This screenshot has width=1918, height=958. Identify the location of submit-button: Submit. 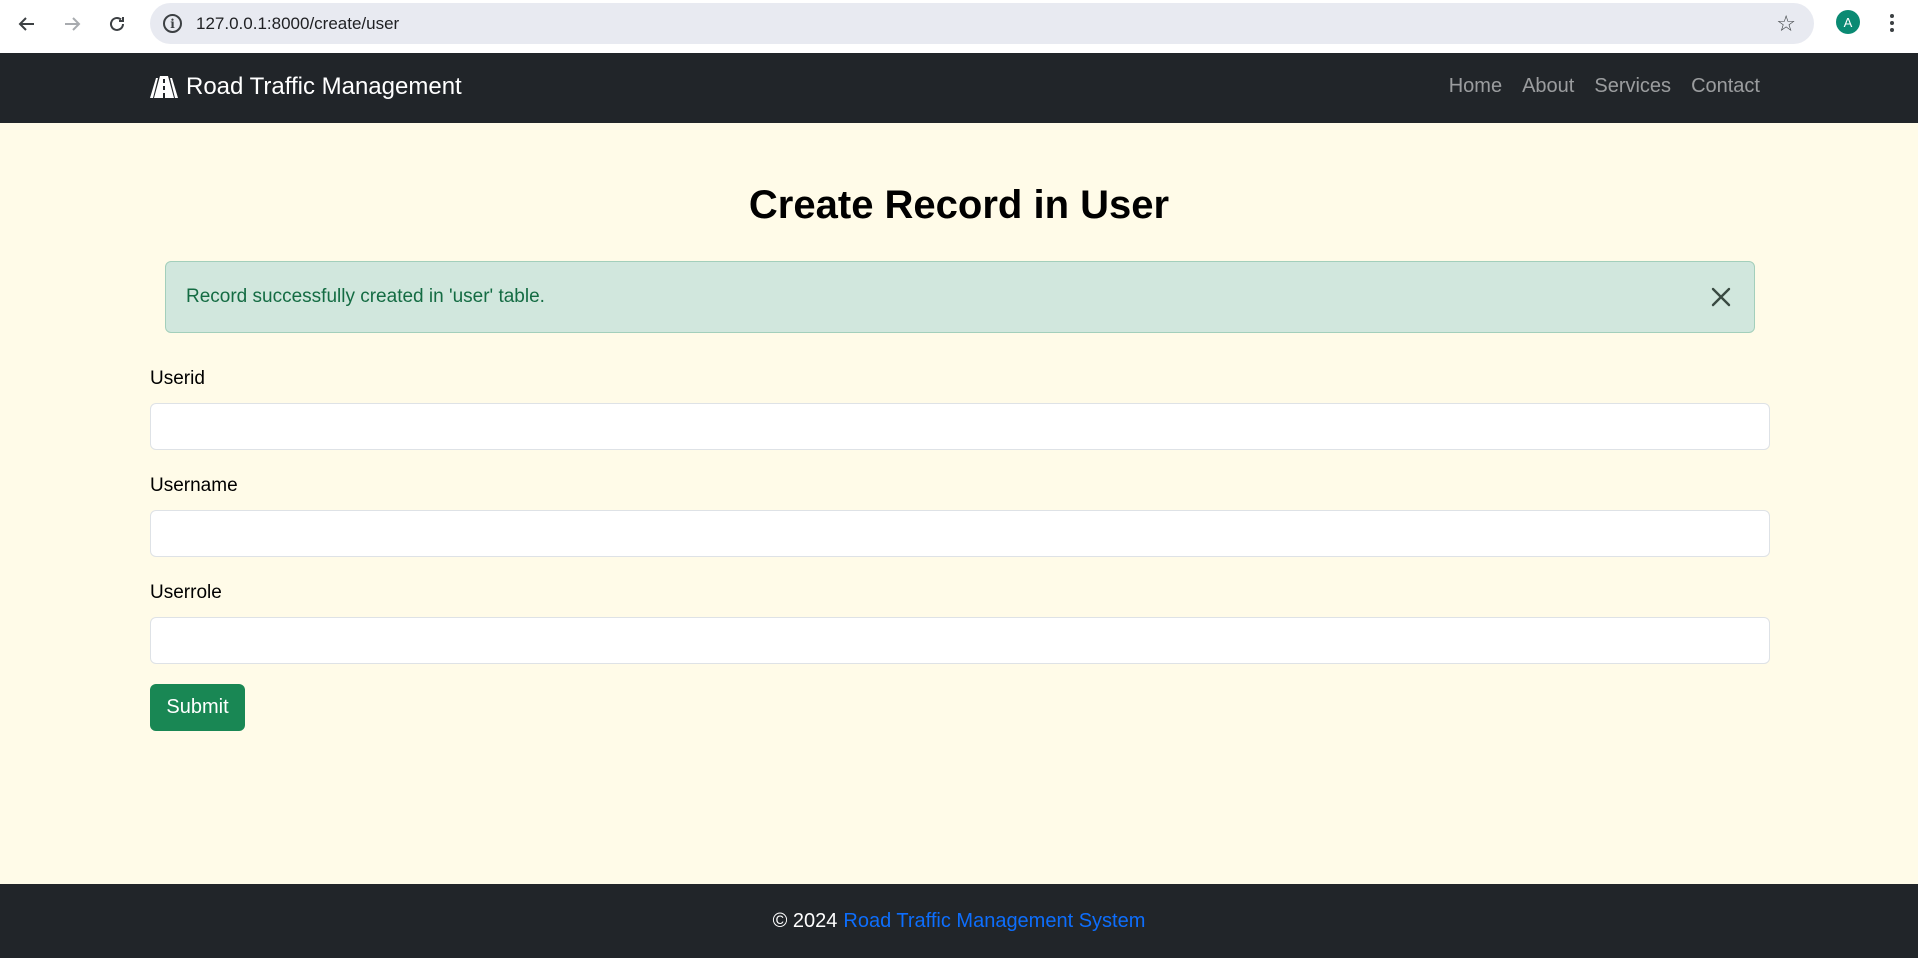
(197, 707).